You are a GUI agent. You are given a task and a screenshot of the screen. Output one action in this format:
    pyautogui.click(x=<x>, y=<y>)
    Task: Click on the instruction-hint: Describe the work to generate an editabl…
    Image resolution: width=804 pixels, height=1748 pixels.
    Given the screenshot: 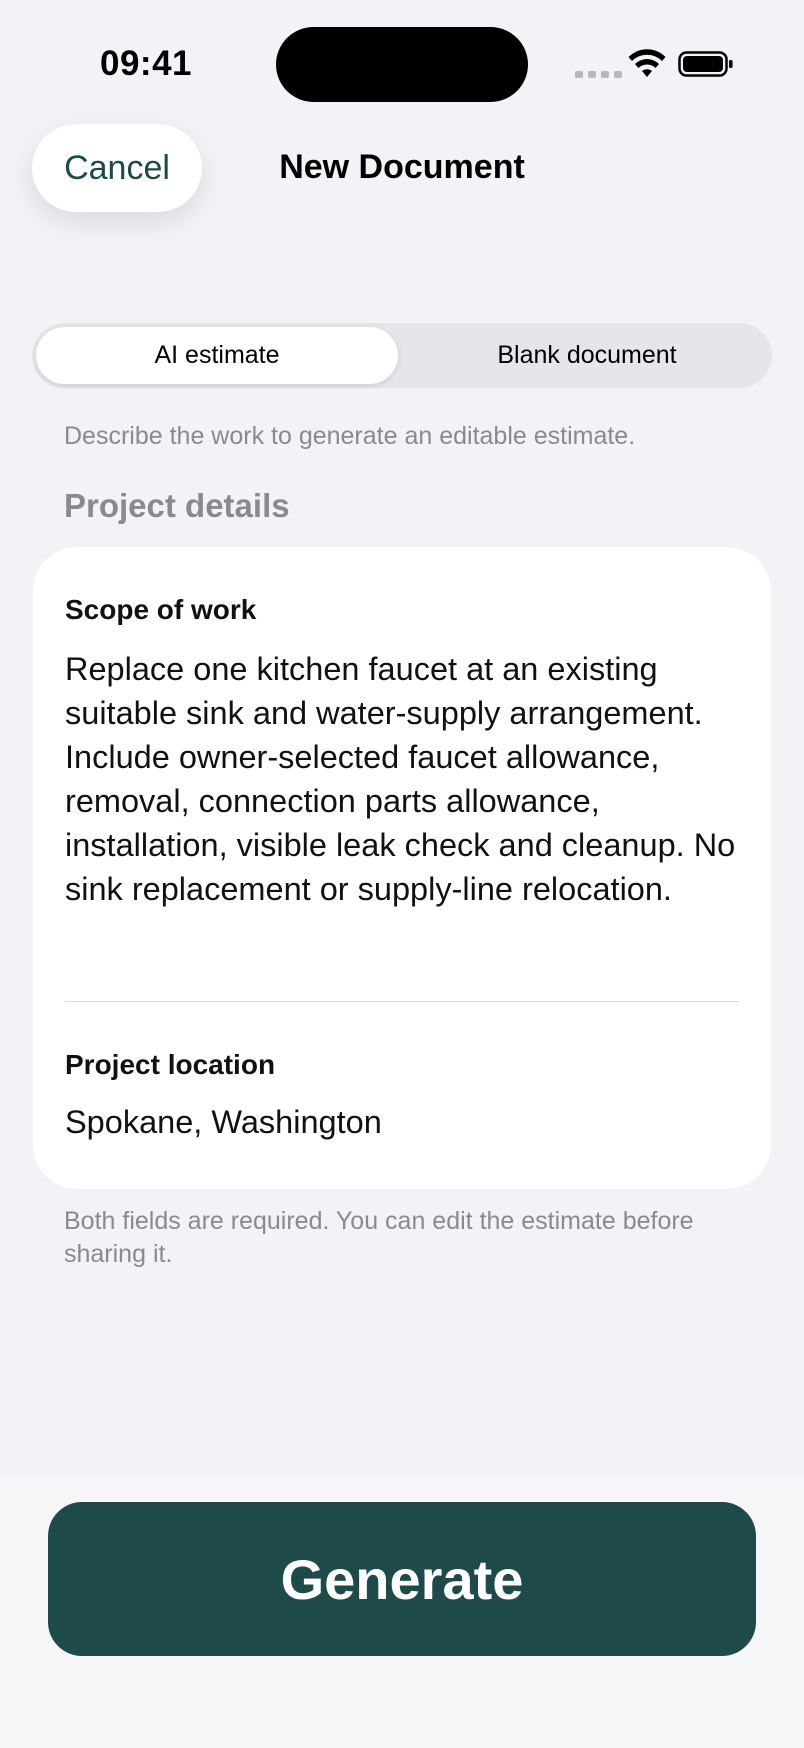 What is the action you would take?
    pyautogui.click(x=350, y=436)
    